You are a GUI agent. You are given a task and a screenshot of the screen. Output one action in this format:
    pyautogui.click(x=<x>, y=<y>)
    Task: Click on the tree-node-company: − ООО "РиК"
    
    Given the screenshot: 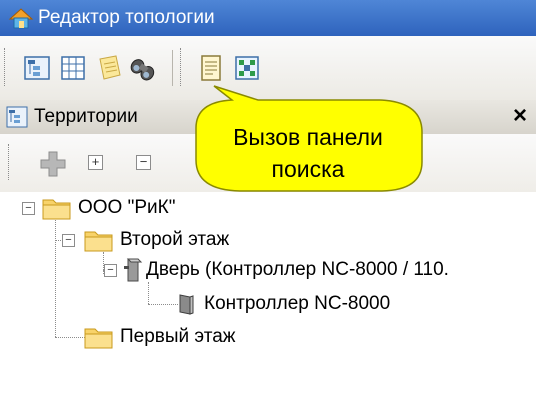 What is the action you would take?
    pyautogui.click(x=172, y=208)
    